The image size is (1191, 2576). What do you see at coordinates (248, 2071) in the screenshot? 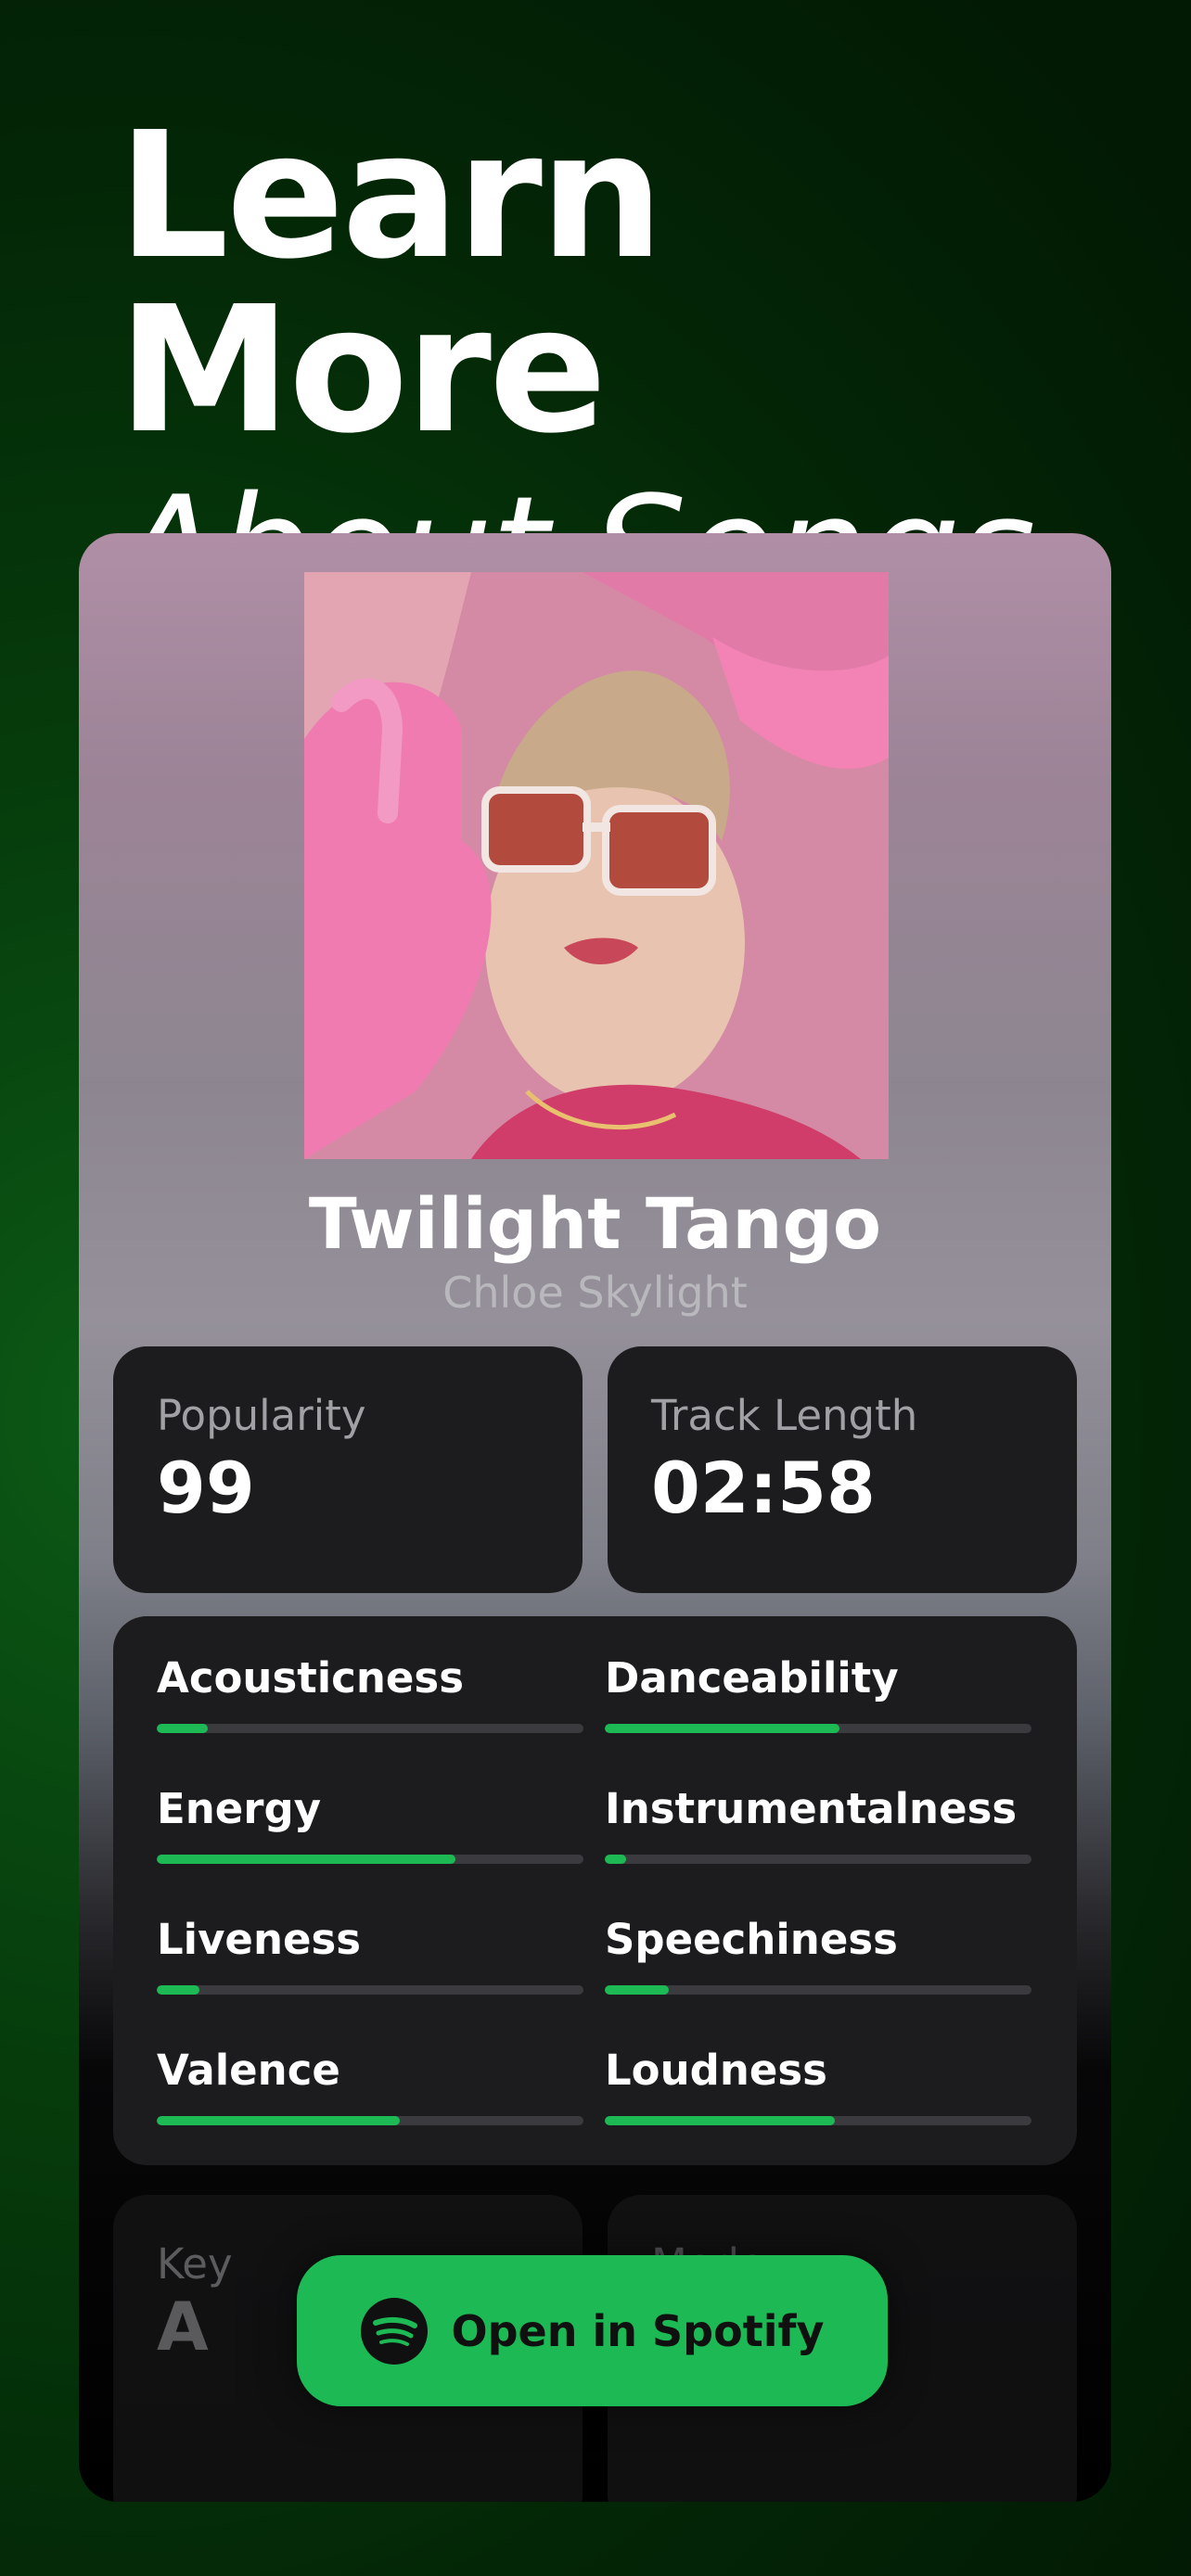
I see `feature-label: Valence` at bounding box center [248, 2071].